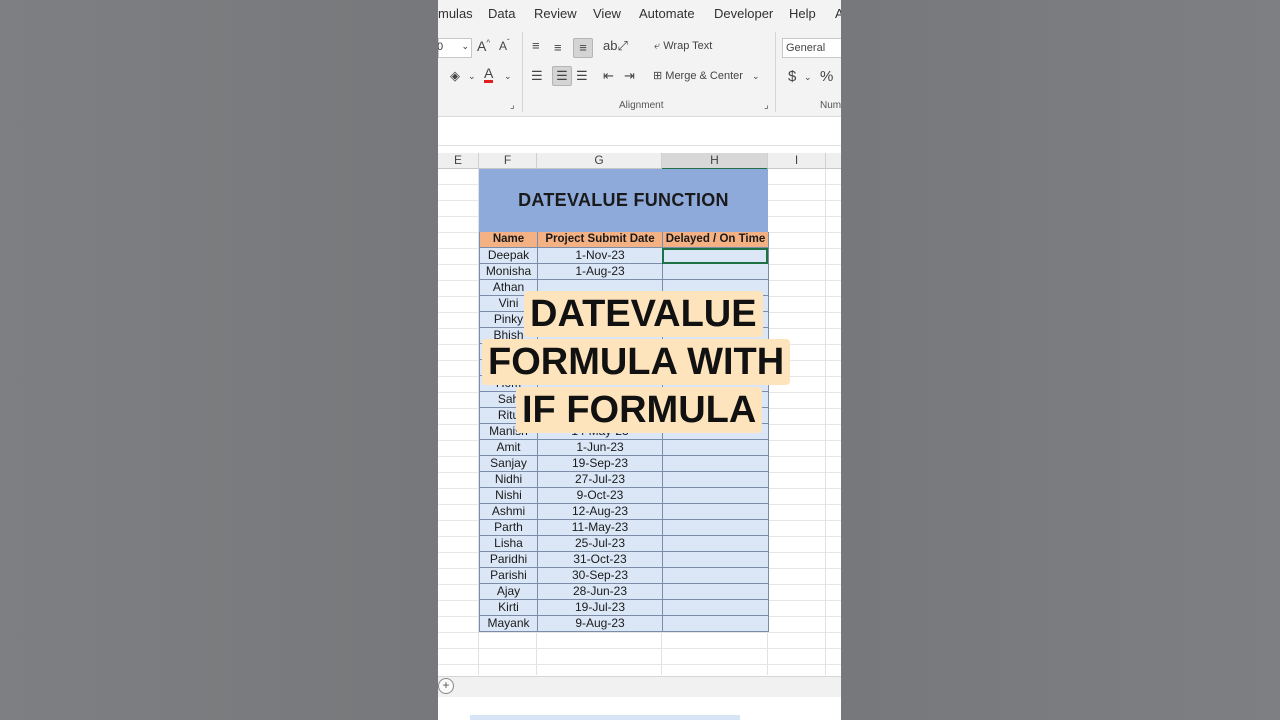 The width and height of the screenshot is (1280, 720). I want to click on tab-formulas: mulas, so click(455, 13).